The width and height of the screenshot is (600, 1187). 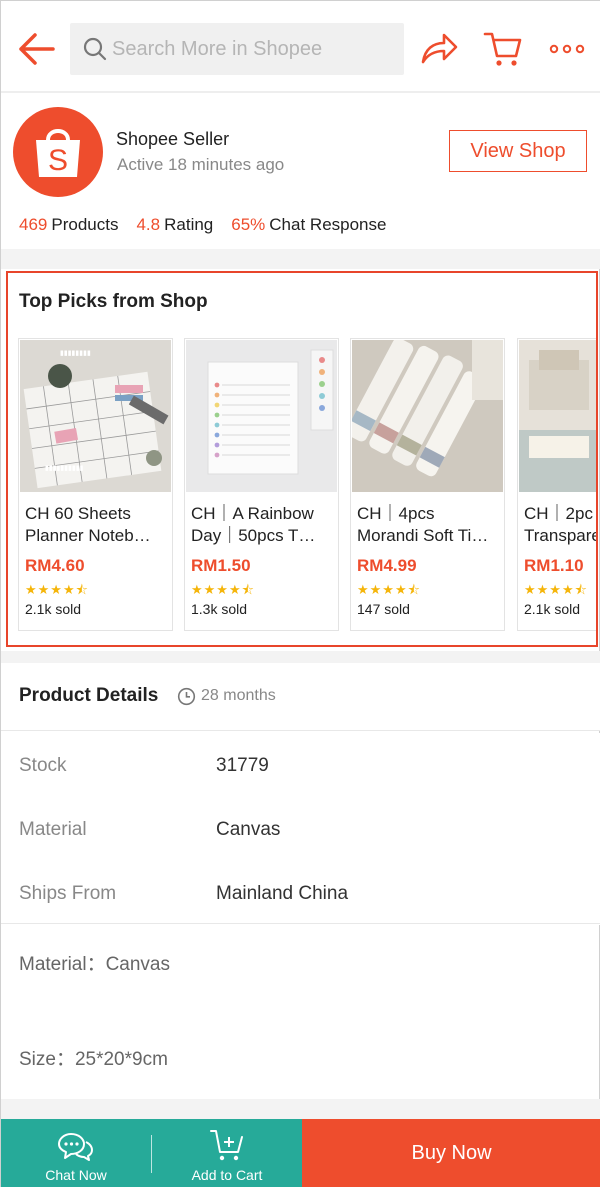 What do you see at coordinates (282, 893) in the screenshot?
I see `detail-value: Mainland China` at bounding box center [282, 893].